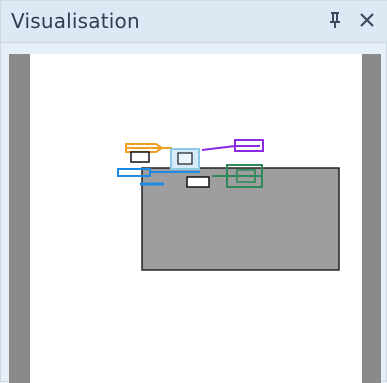 The height and width of the screenshot is (383, 387). I want to click on pin-icon, so click(335, 20).